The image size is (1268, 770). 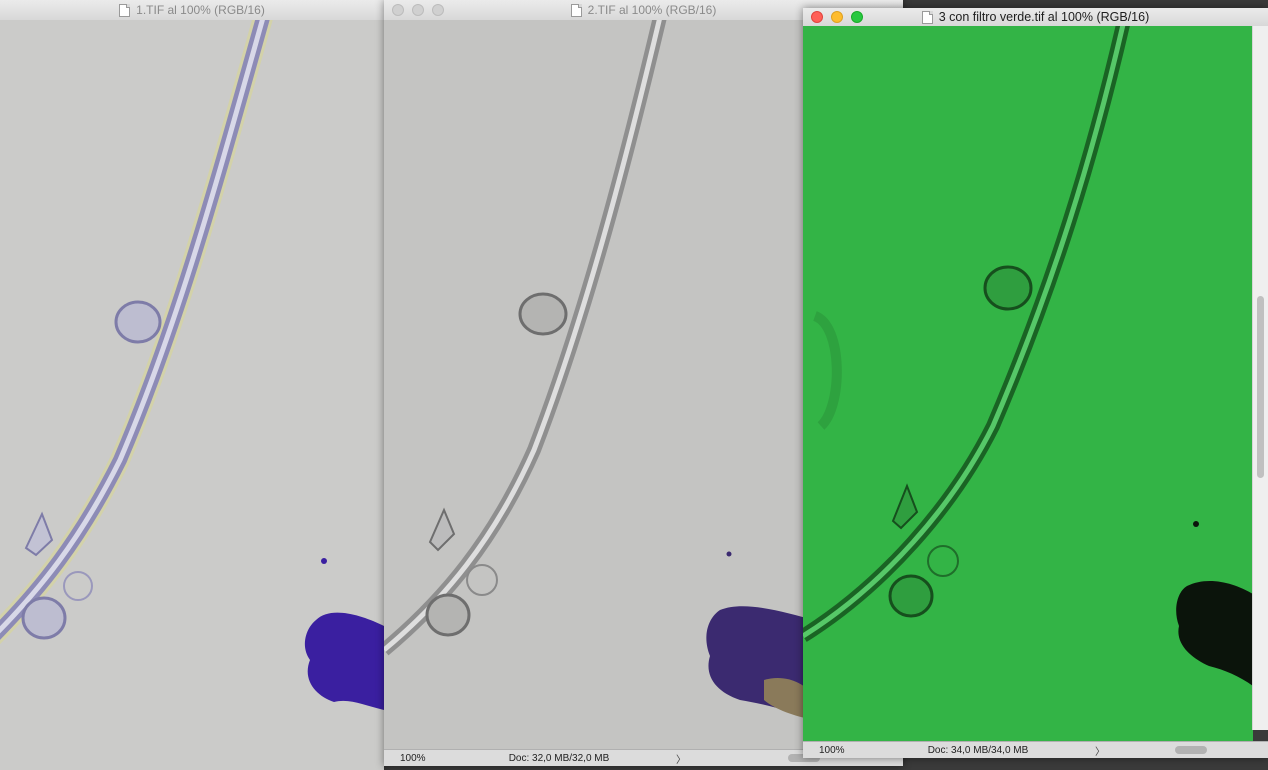 I want to click on document-size-info: Doc: 34,0 MB/34,0 MB, so click(x=978, y=750).